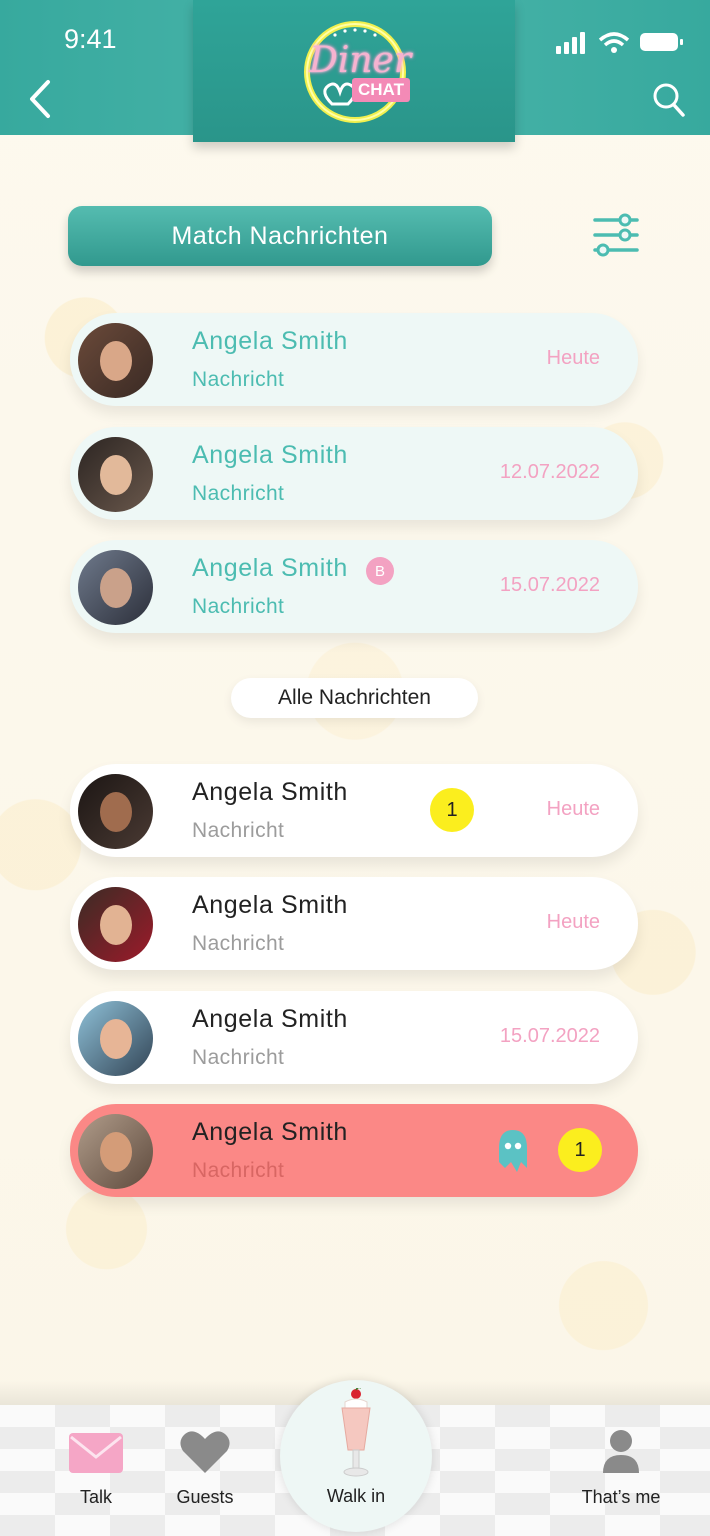 The height and width of the screenshot is (1536, 710). Describe the element at coordinates (354, 586) in the screenshot. I see `match-message-row: Angela Smith B Nachricht 15.07.2022` at that location.